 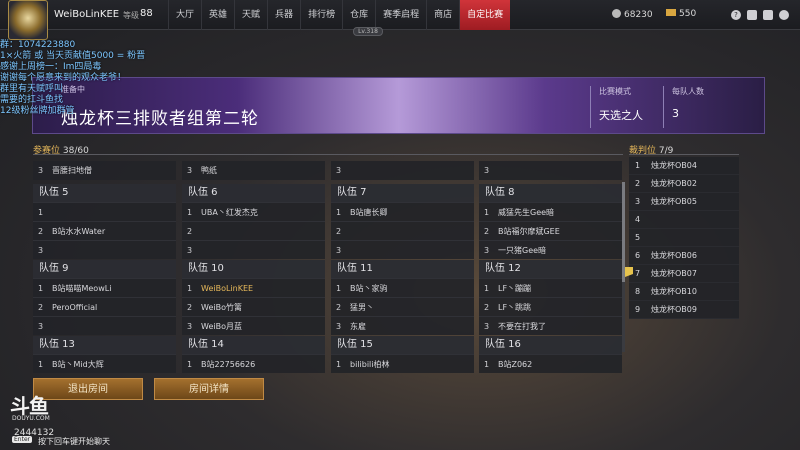 I want to click on referee-slot: 8 烛龙杯OB10, so click(x=684, y=292).